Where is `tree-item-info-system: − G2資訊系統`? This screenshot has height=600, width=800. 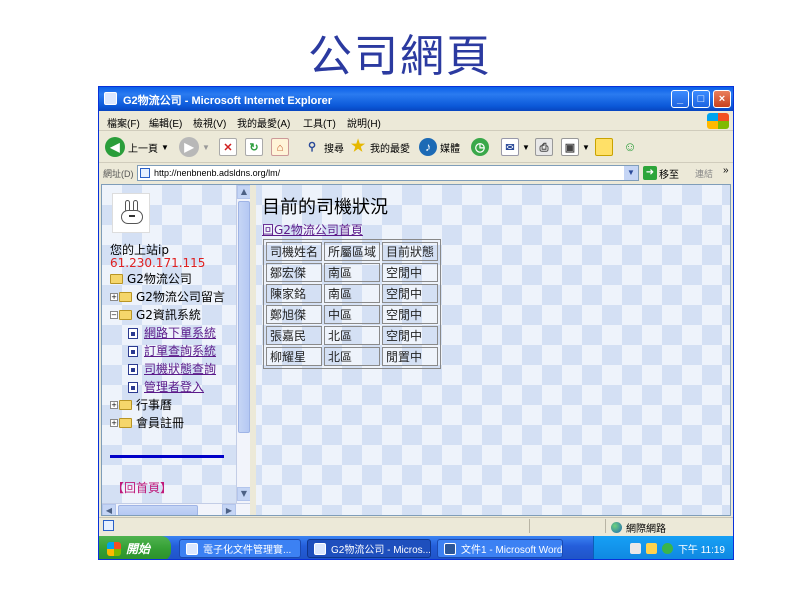
tree-item-info-system: − G2資訊系統 is located at coordinates (155, 315).